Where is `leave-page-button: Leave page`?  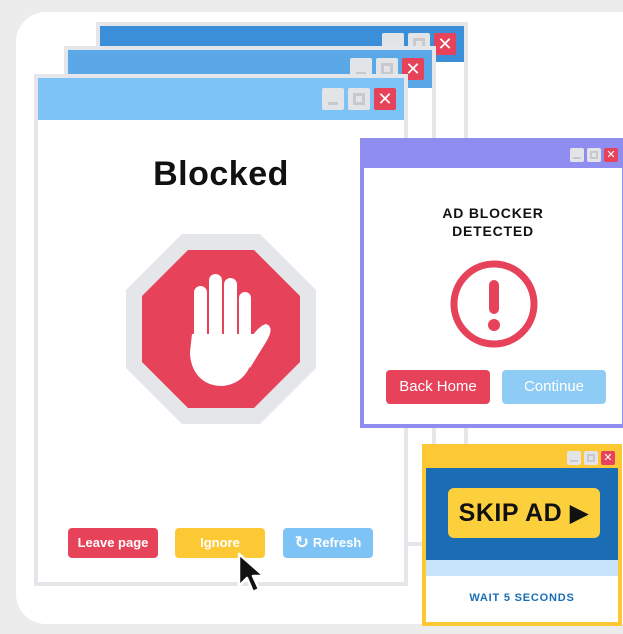
leave-page-button: Leave page is located at coordinates (113, 543).